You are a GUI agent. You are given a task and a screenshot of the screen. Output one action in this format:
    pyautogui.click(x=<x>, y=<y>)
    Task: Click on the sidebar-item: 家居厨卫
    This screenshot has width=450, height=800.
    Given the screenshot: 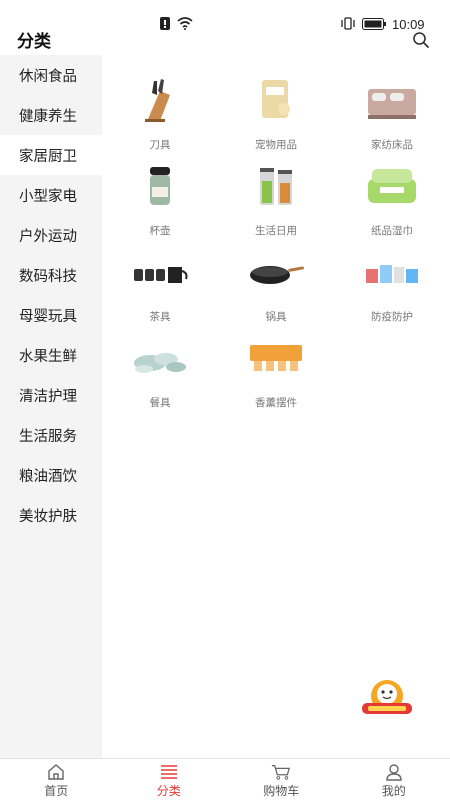 What is the action you would take?
    pyautogui.click(x=51, y=155)
    